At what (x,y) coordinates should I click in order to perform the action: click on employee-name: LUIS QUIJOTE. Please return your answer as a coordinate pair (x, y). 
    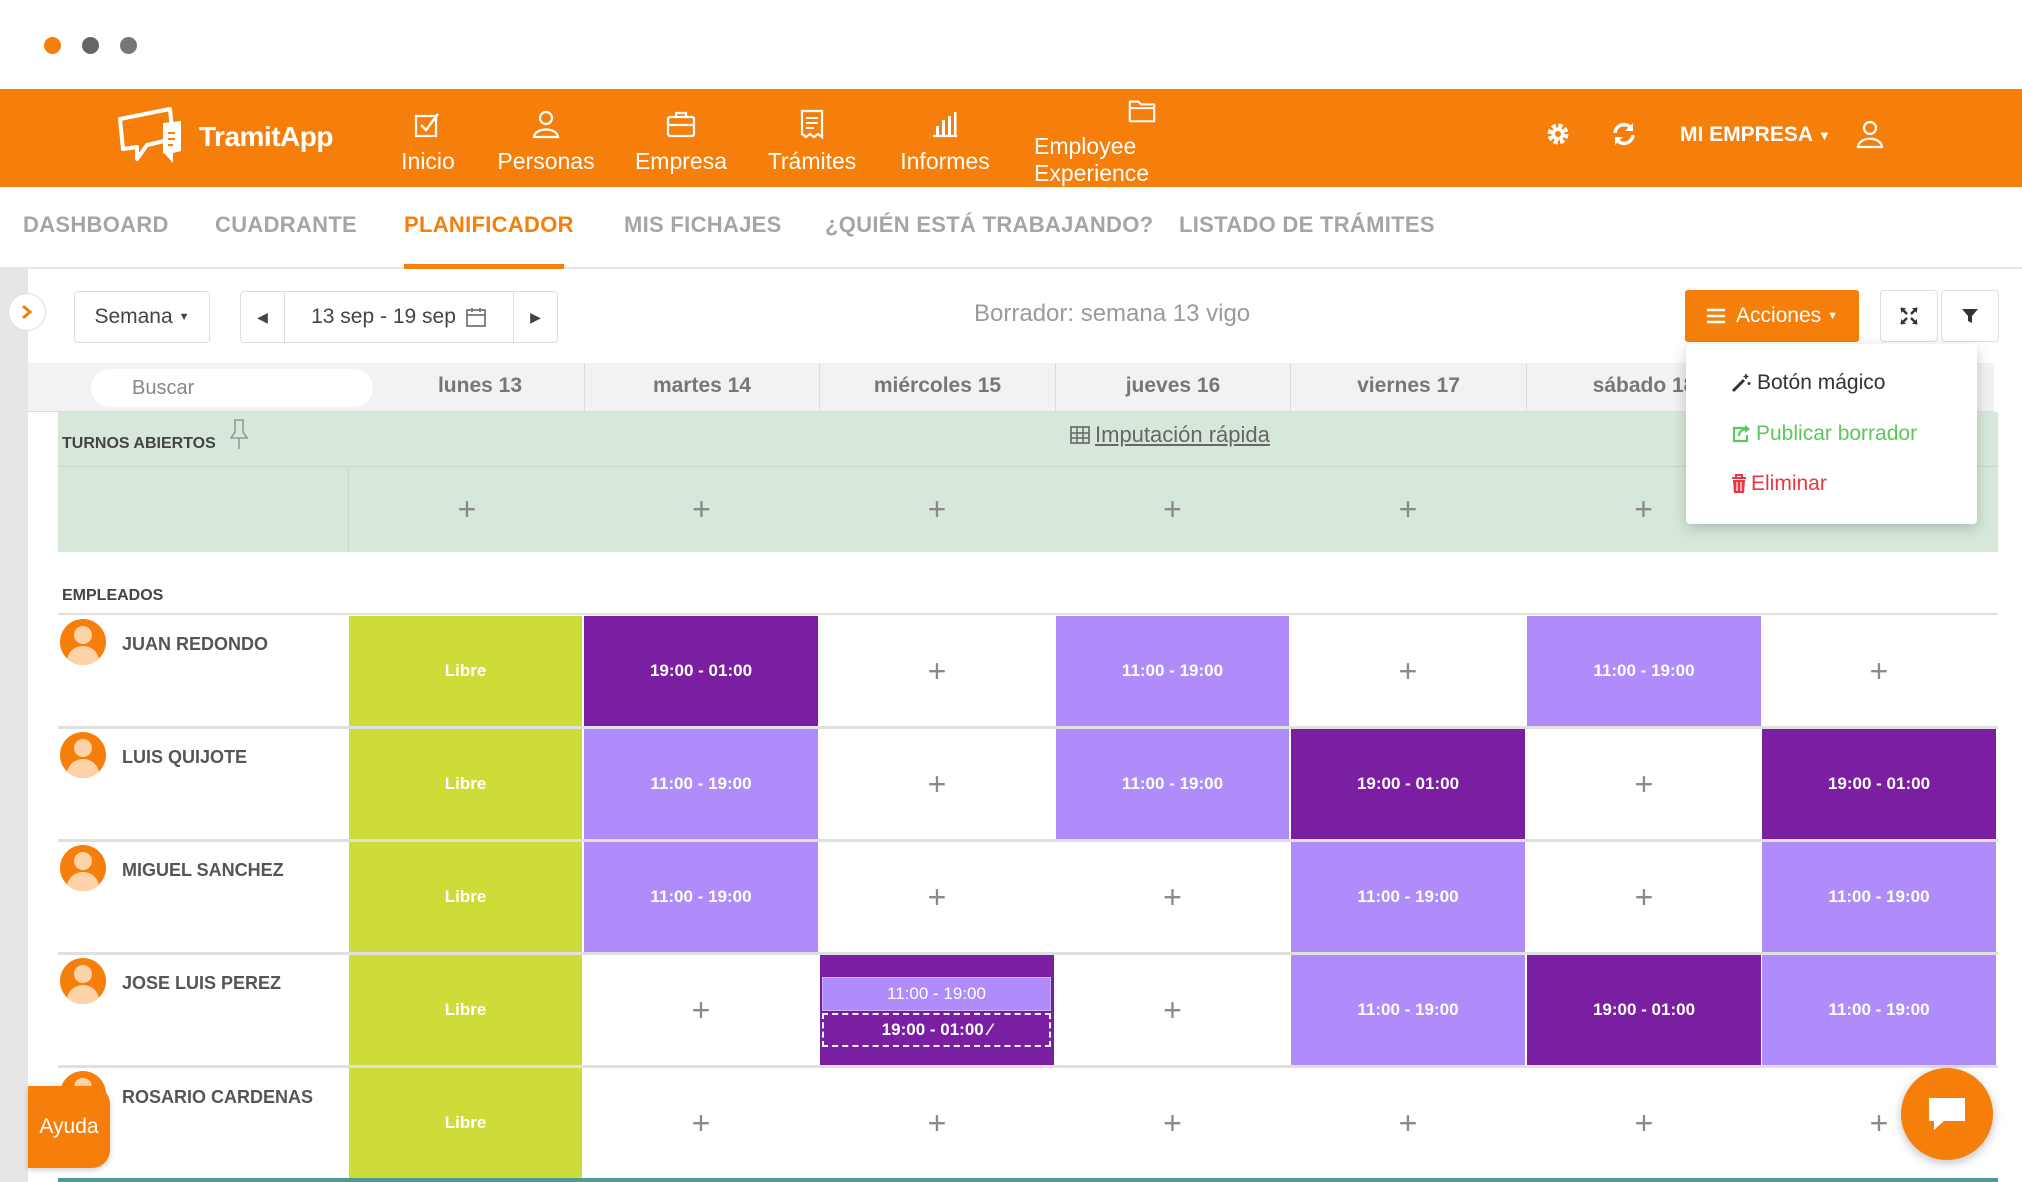
    Looking at the image, I should click on (184, 757).